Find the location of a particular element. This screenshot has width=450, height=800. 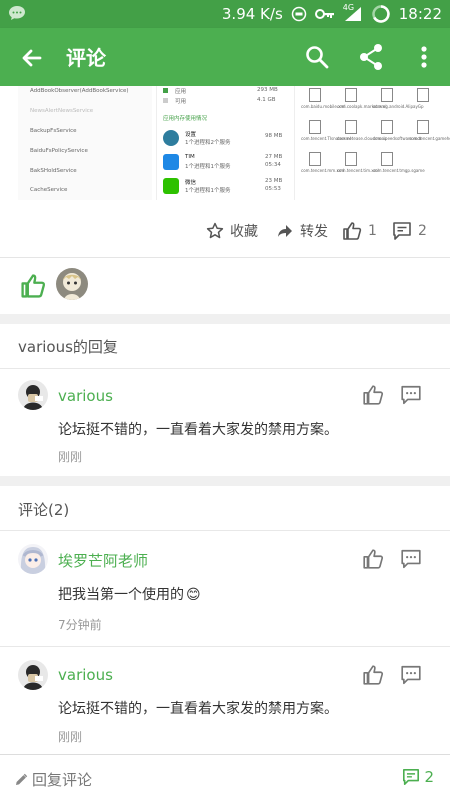

star-icon is located at coordinates (215, 230).